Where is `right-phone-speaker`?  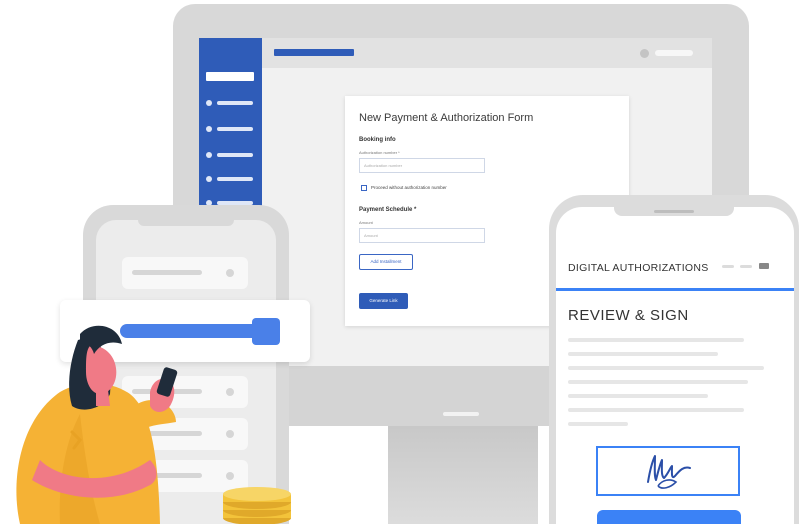 right-phone-speaker is located at coordinates (674, 211).